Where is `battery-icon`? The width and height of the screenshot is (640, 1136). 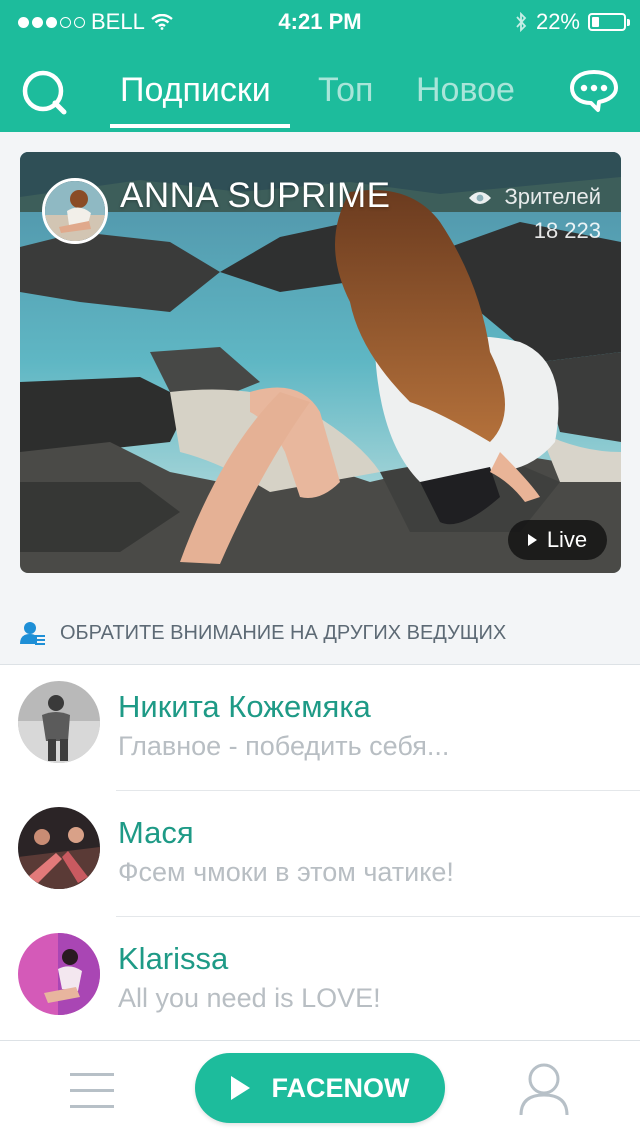
battery-icon is located at coordinates (609, 22).